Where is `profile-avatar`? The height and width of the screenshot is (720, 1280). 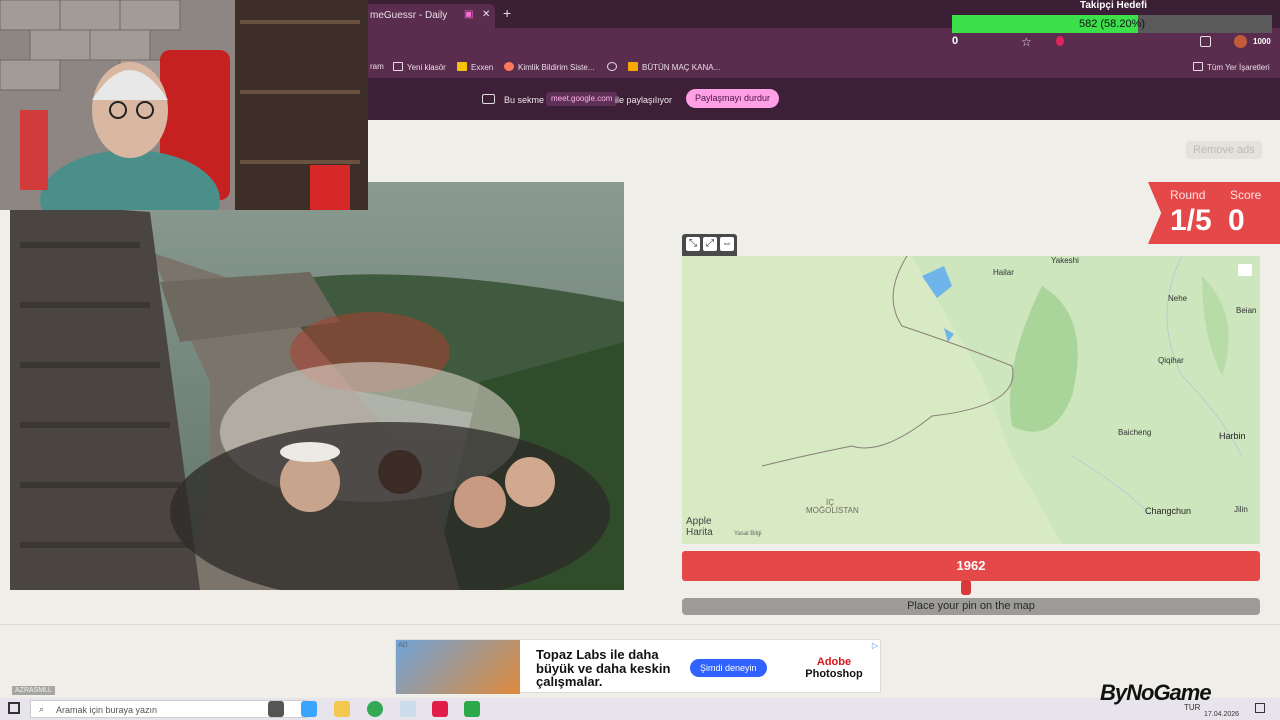
profile-avatar is located at coordinates (1240, 41).